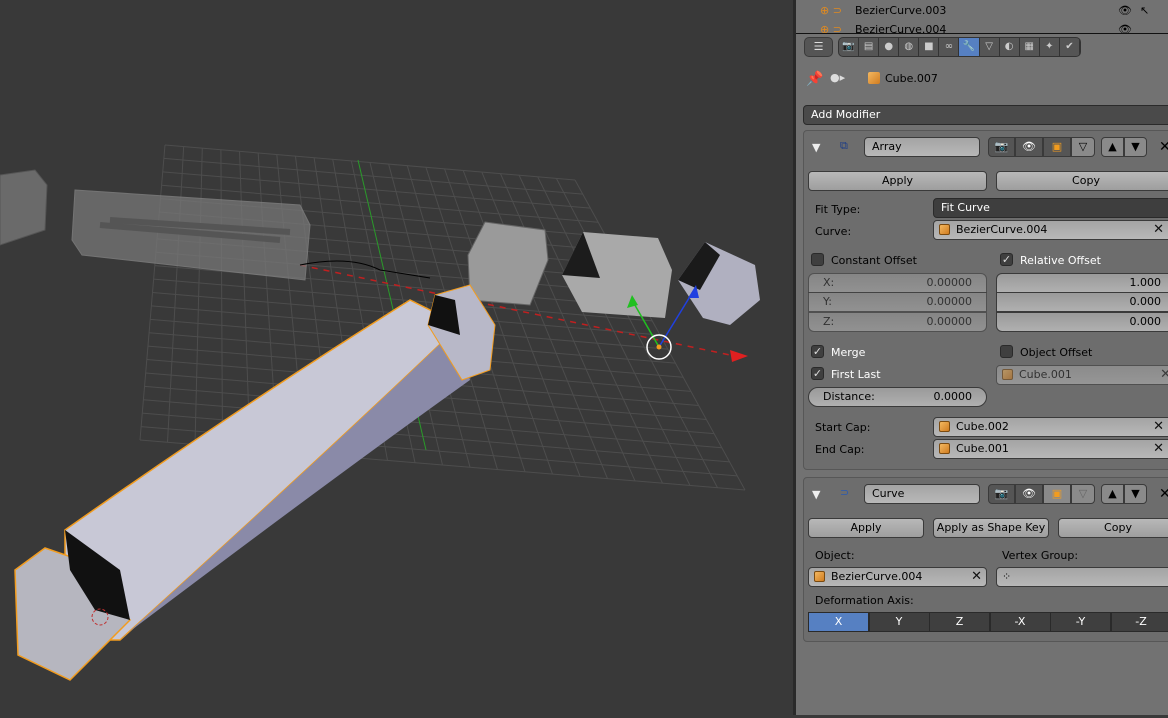 The height and width of the screenshot is (718, 1168). I want to click on curve-field: BezierCurve.004✕, so click(1050, 230).